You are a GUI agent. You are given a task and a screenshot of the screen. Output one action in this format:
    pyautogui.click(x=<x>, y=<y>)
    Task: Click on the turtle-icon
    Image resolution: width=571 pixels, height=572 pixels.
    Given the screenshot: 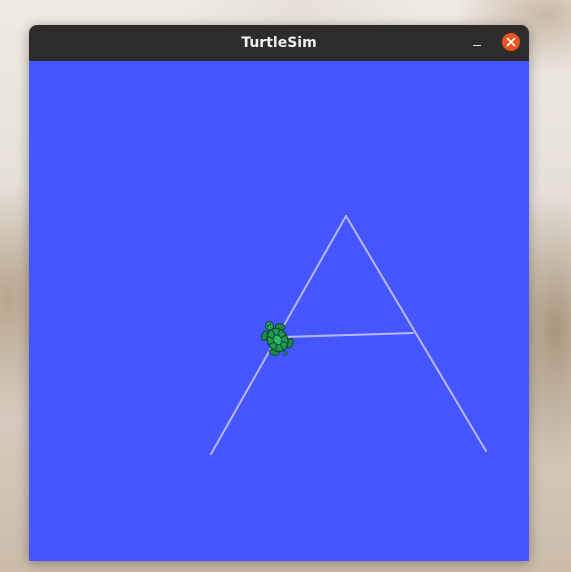 What is the action you would take?
    pyautogui.click(x=276, y=338)
    